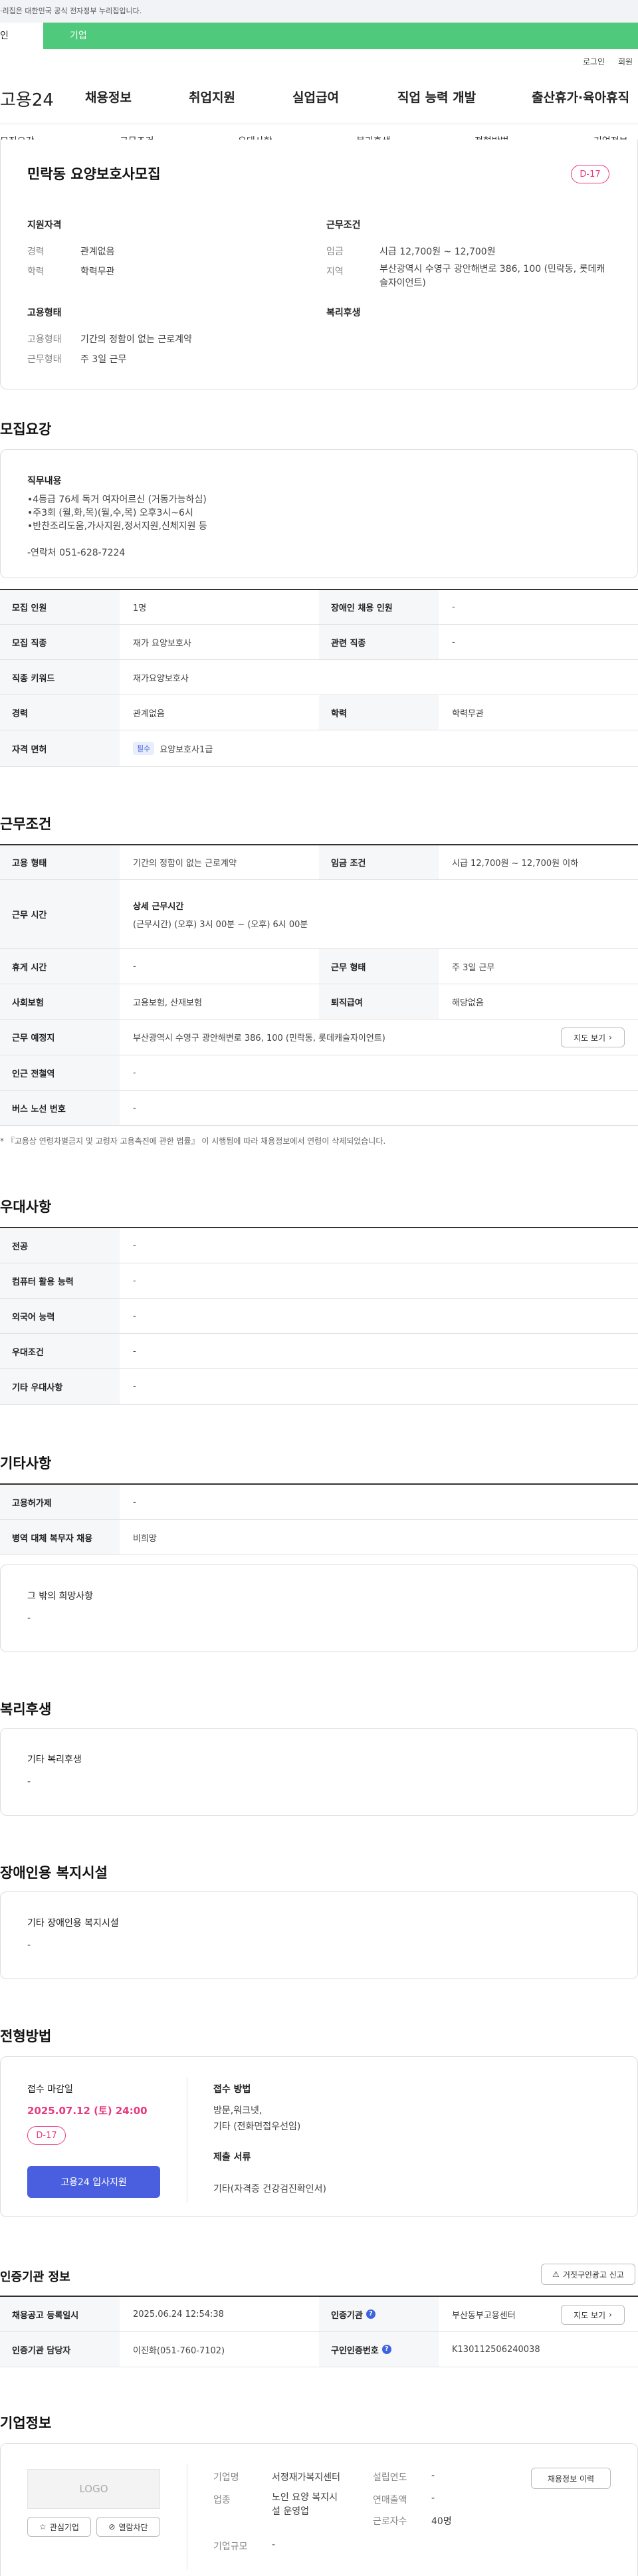 The height and width of the screenshot is (2576, 638). I want to click on table-row: 기타 우대사항 -, so click(319, 1387).